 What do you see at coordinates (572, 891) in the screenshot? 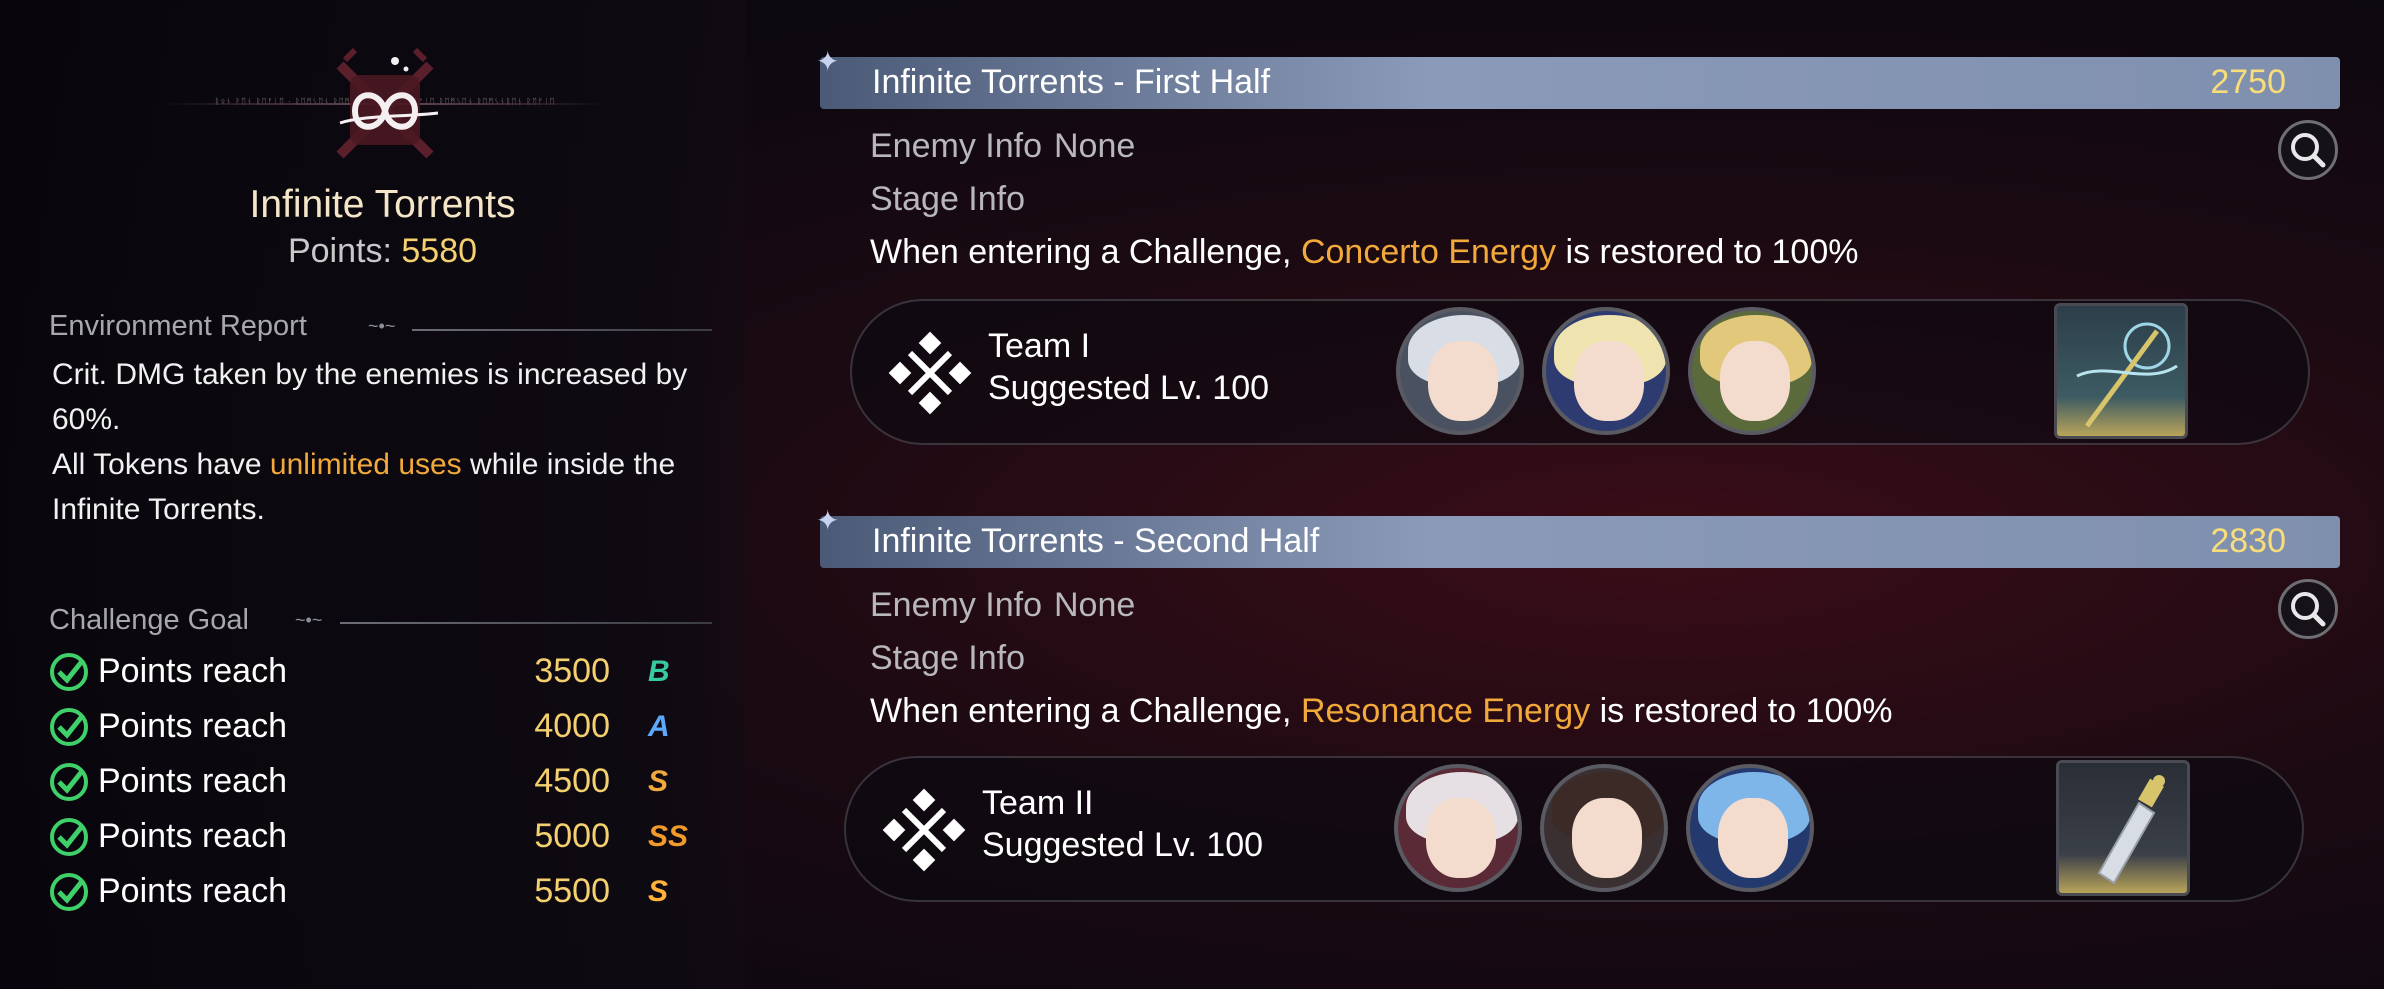
I see `goal-value: 5500` at bounding box center [572, 891].